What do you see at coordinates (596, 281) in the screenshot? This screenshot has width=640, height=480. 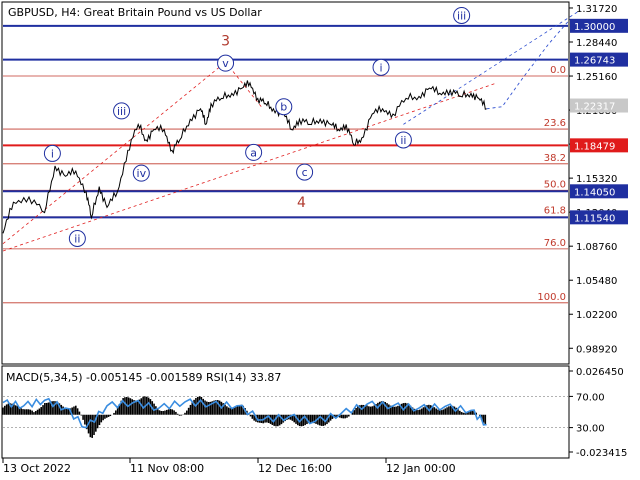 I see `y-tick-label: 1.05480` at bounding box center [596, 281].